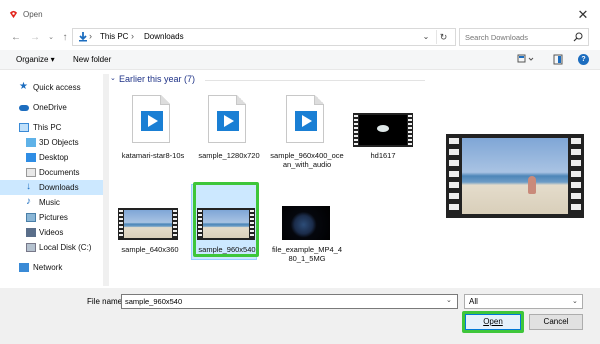 The width and height of the screenshot is (600, 344). Describe the element at coordinates (59, 172) in the screenshot. I see `nav-label: Documents` at that location.